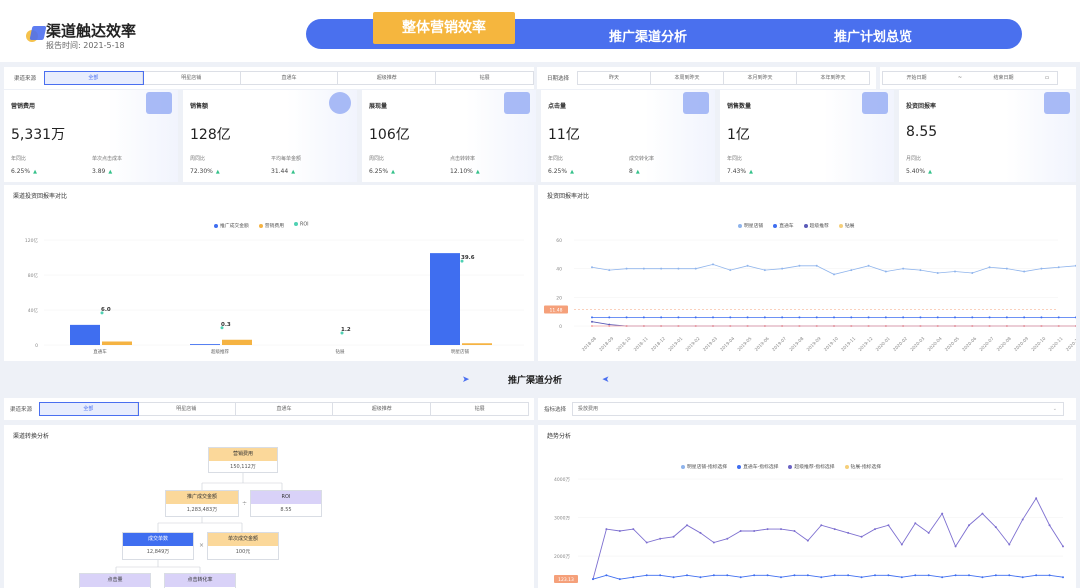 The image size is (1080, 588). What do you see at coordinates (818, 409) in the screenshot?
I see `metric-select: 投放费用 ⌄` at bounding box center [818, 409].